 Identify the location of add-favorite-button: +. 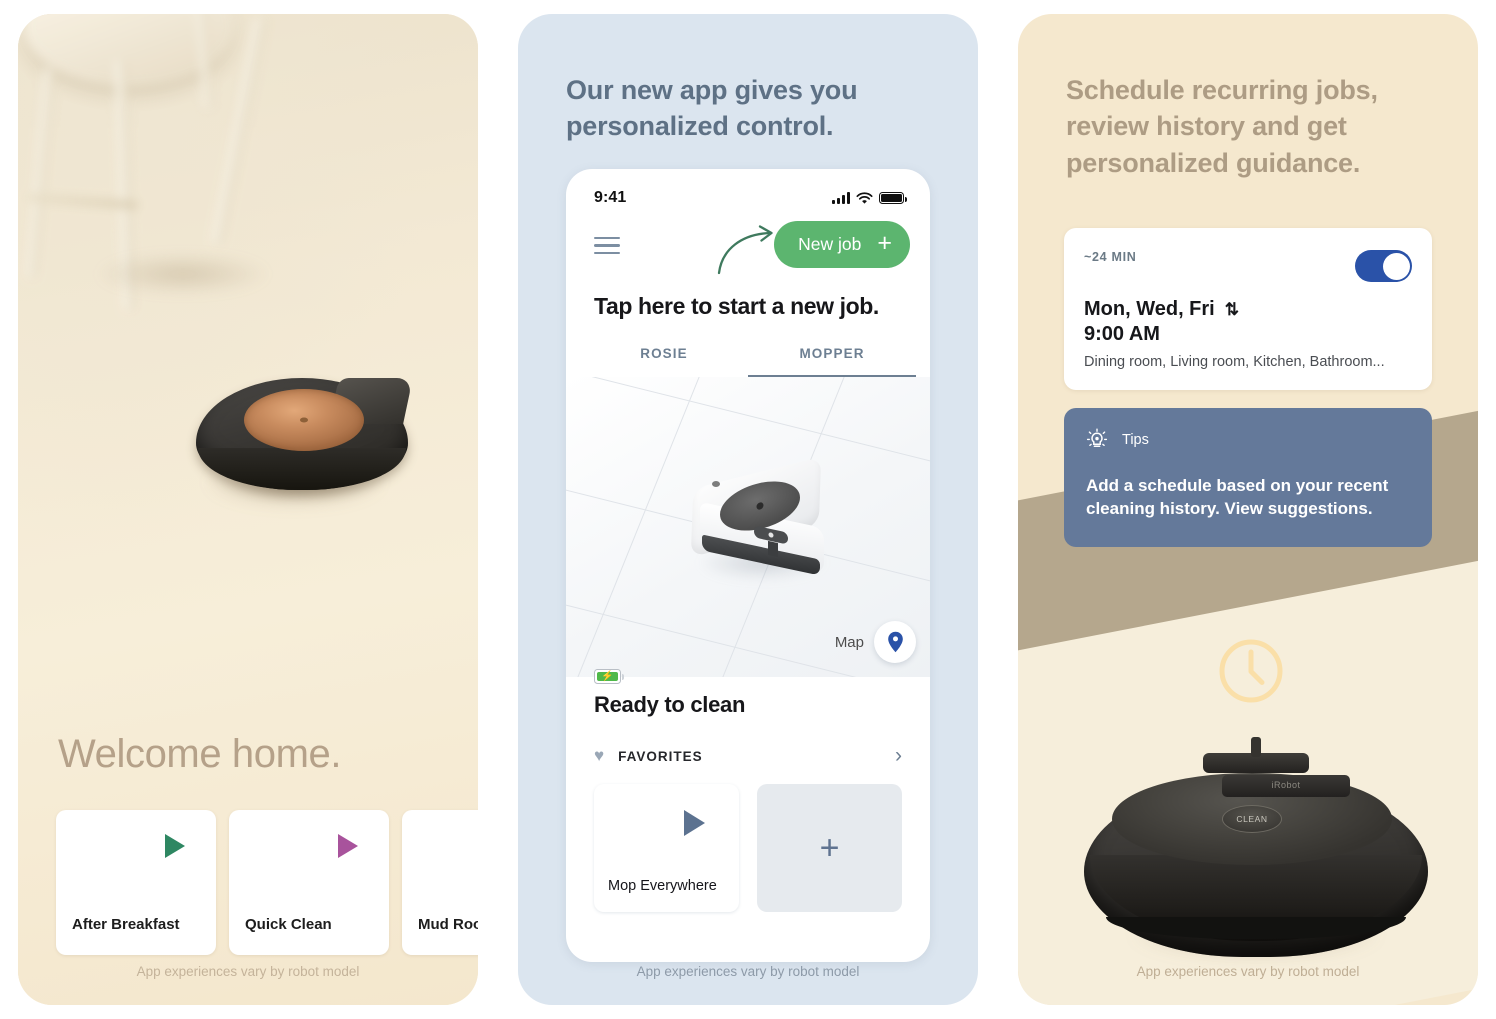
(829, 848).